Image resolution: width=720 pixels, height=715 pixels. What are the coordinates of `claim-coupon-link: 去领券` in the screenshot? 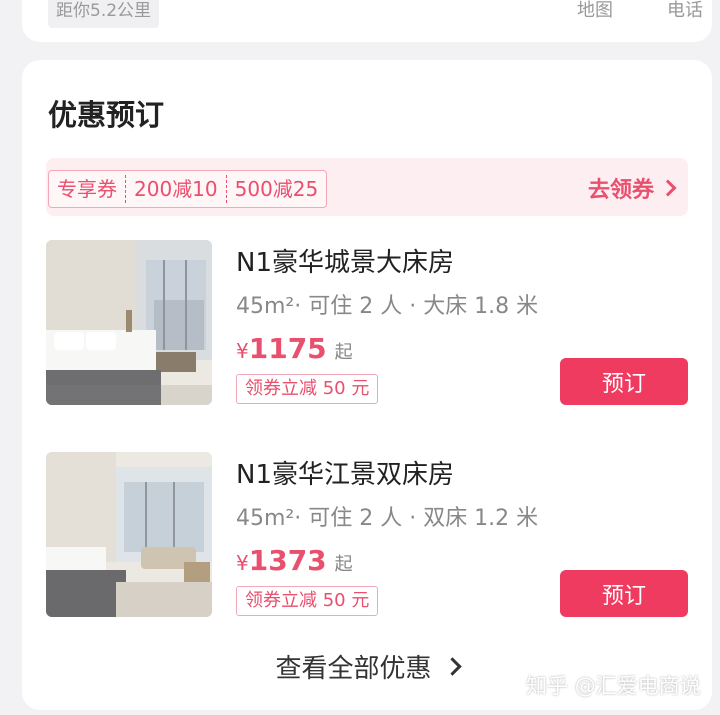 It's located at (632, 188).